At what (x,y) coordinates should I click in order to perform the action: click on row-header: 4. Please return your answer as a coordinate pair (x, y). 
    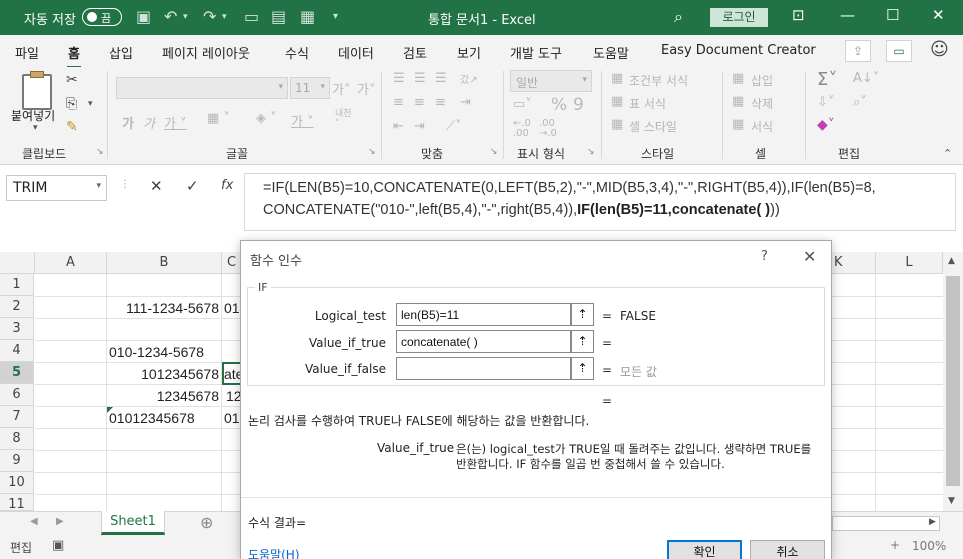
    Looking at the image, I should click on (17, 351).